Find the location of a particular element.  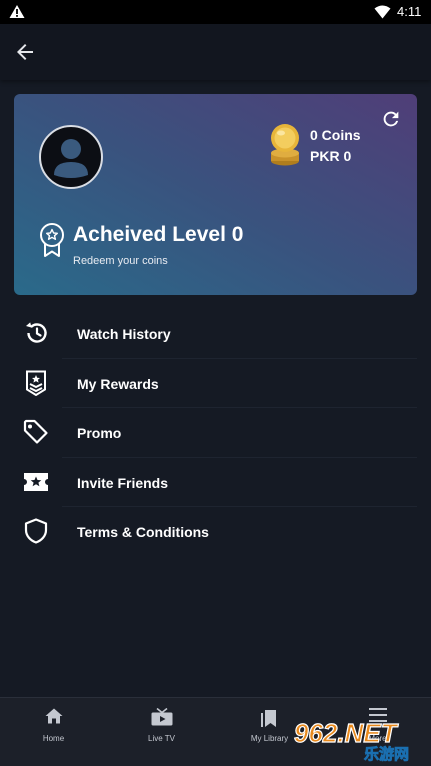

history-icon is located at coordinates (36, 332).